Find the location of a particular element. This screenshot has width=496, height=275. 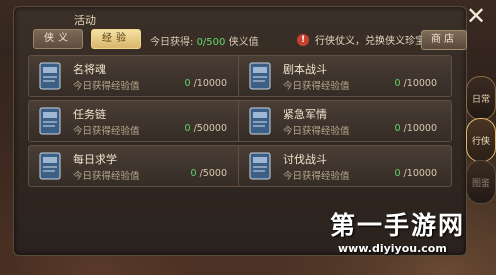

card-progress: 0 /50000 is located at coordinates (206, 128).